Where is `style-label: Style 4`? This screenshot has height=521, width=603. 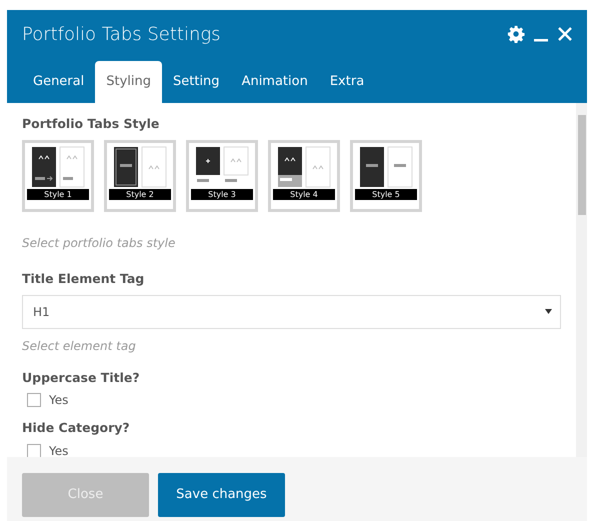 style-label: Style 4 is located at coordinates (304, 194).